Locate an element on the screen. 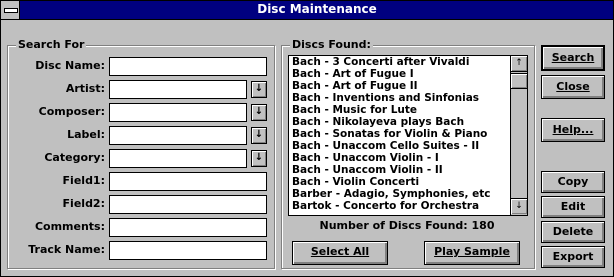  window-title: Disc Maintenance is located at coordinates (317, 9).